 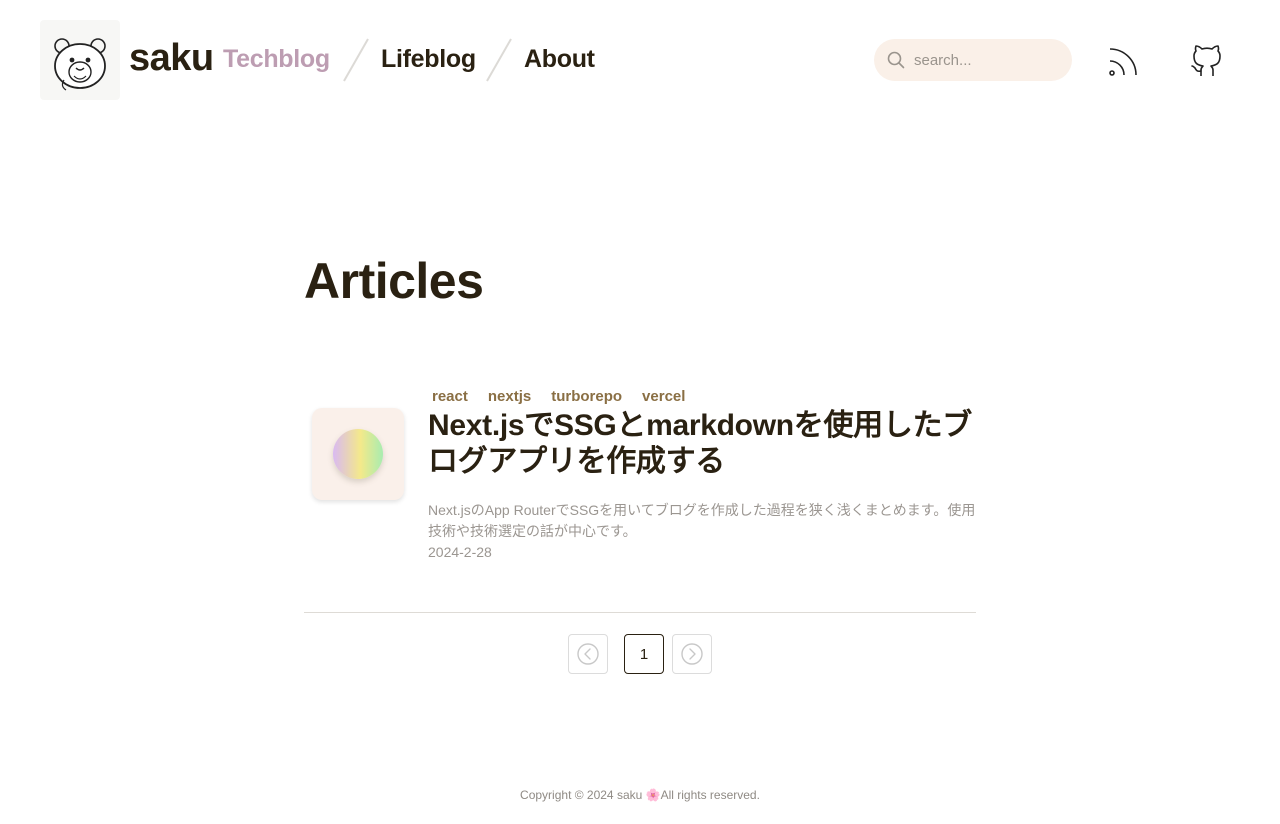 I want to click on search-icon, so click(x=896, y=60).